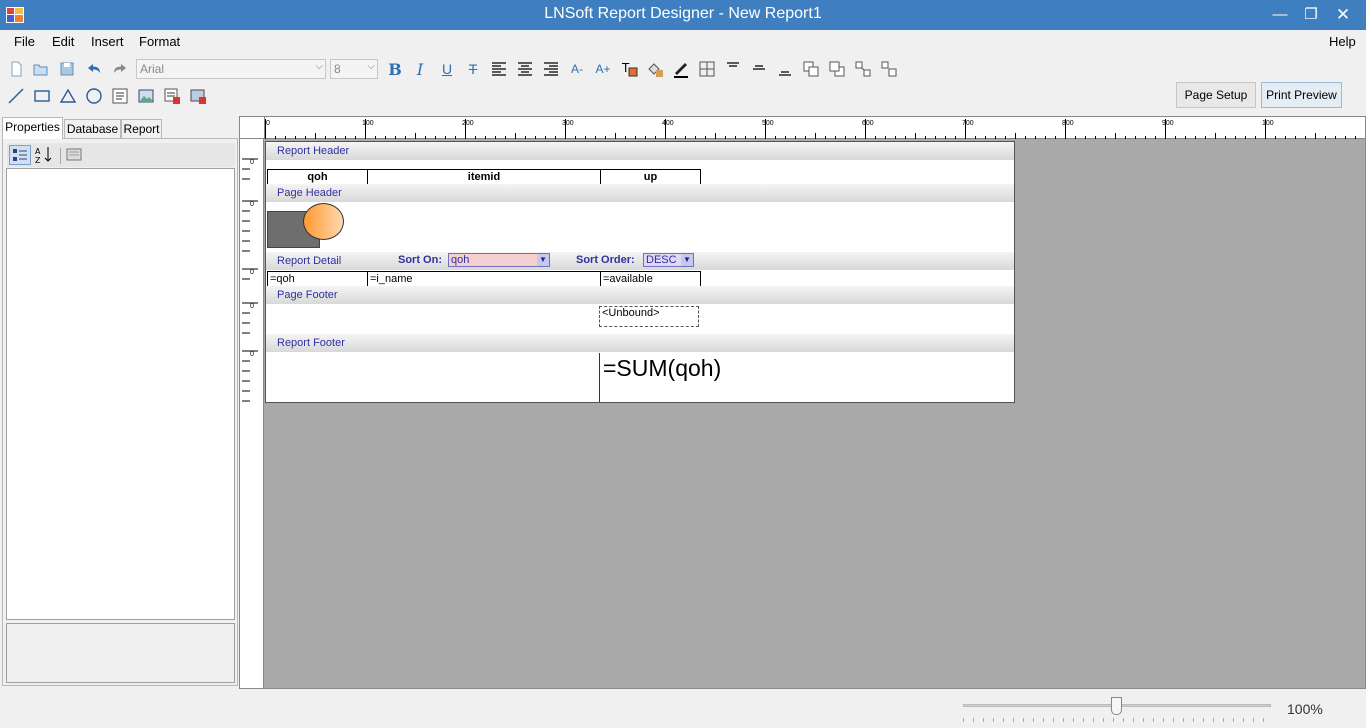  What do you see at coordinates (447, 69) in the screenshot?
I see `underline-icon: U` at bounding box center [447, 69].